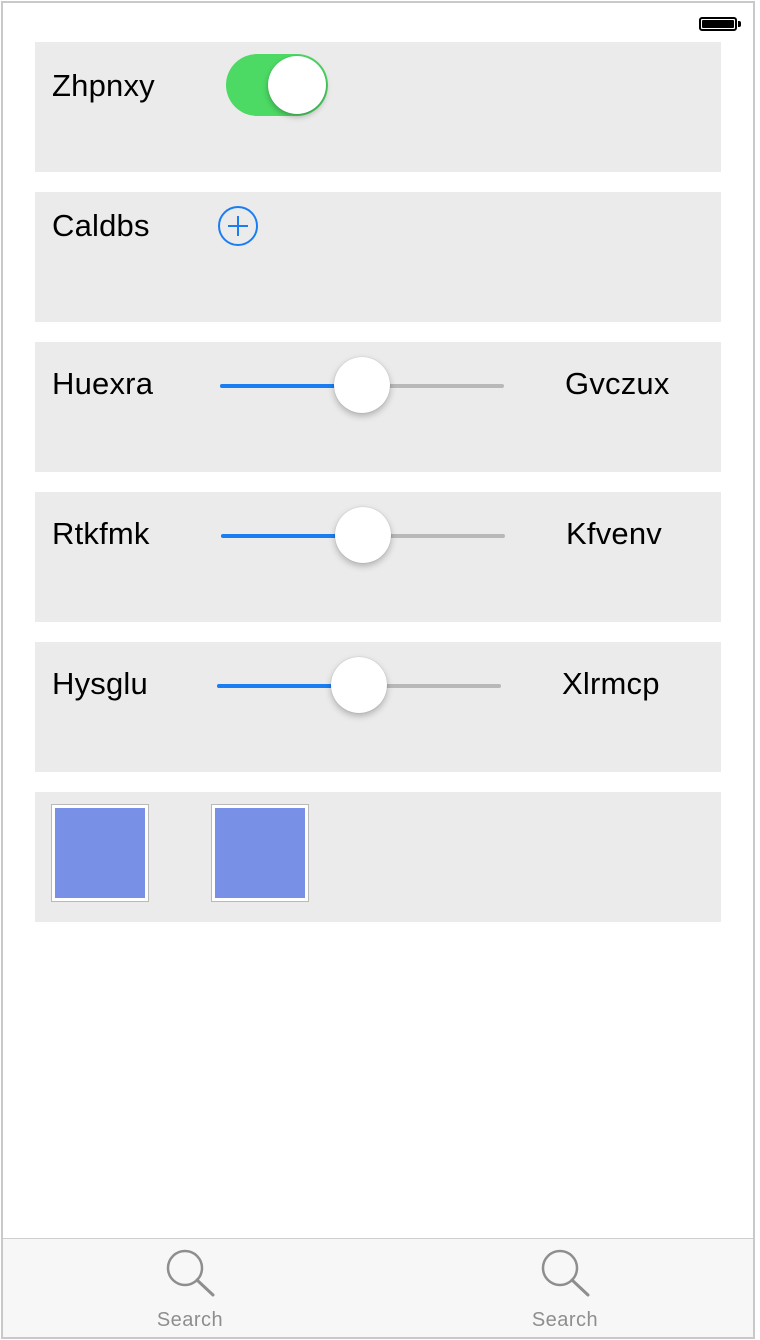  I want to click on plus-circle-icon, so click(238, 226).